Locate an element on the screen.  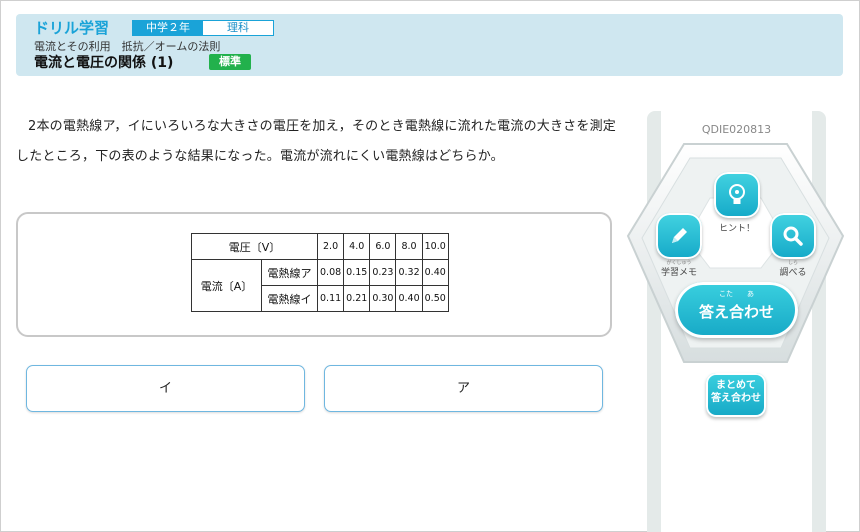
search-icon is located at coordinates (793, 236).